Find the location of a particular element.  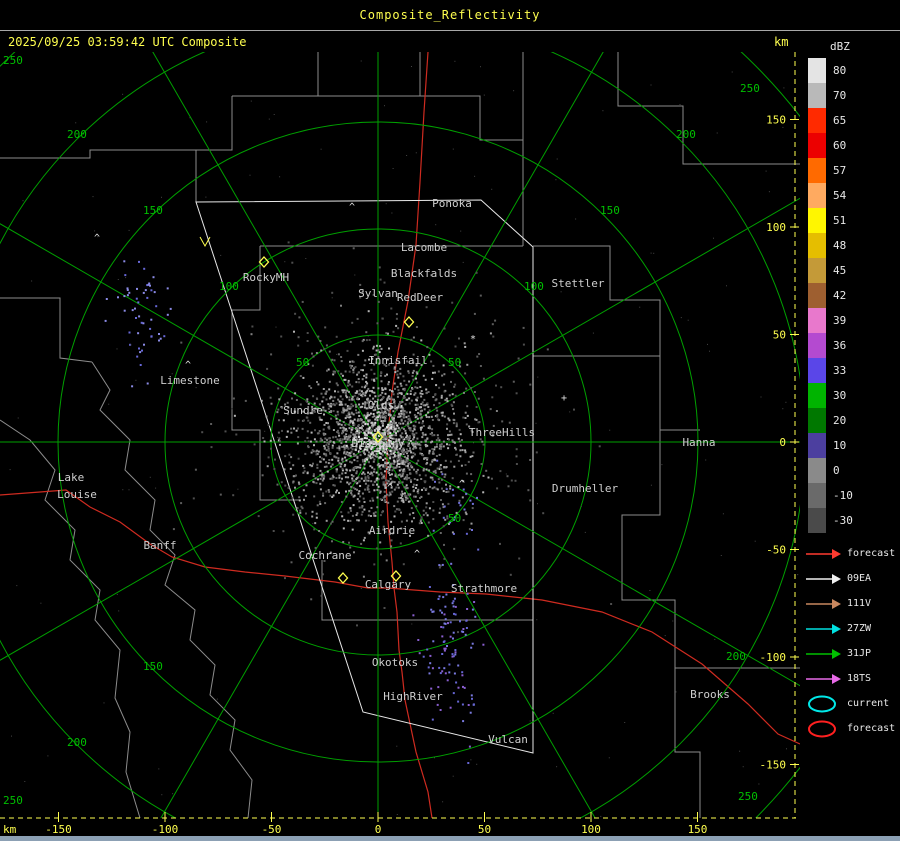

city-label: Okotoks is located at coordinates (395, 662).